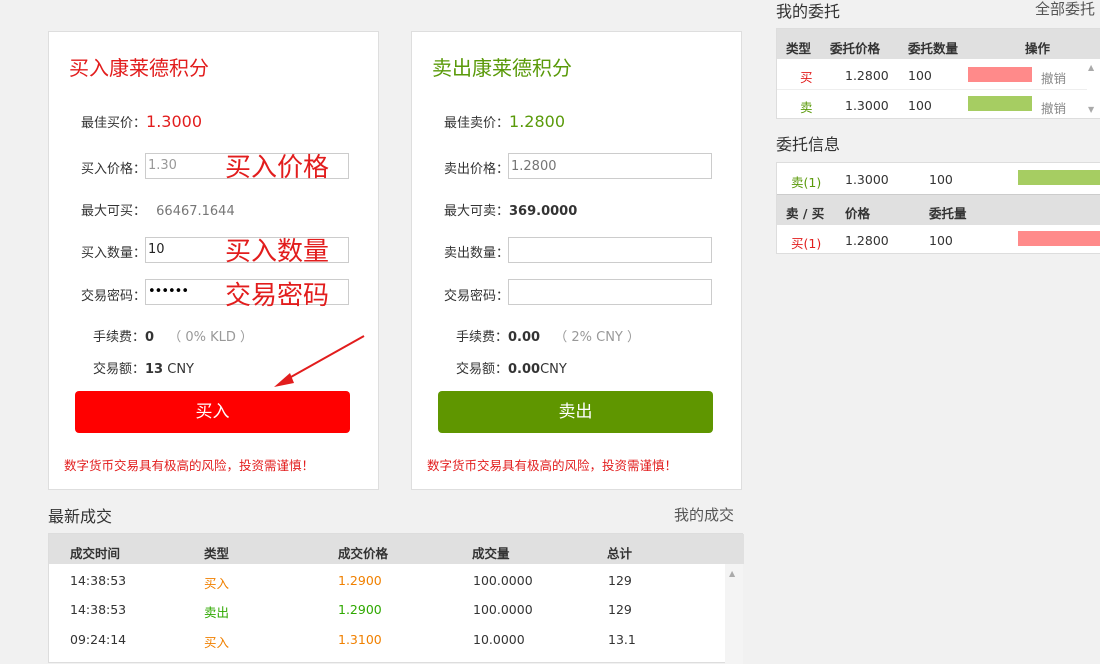  I want to click on sell-amount-unit: CNY, so click(553, 369).